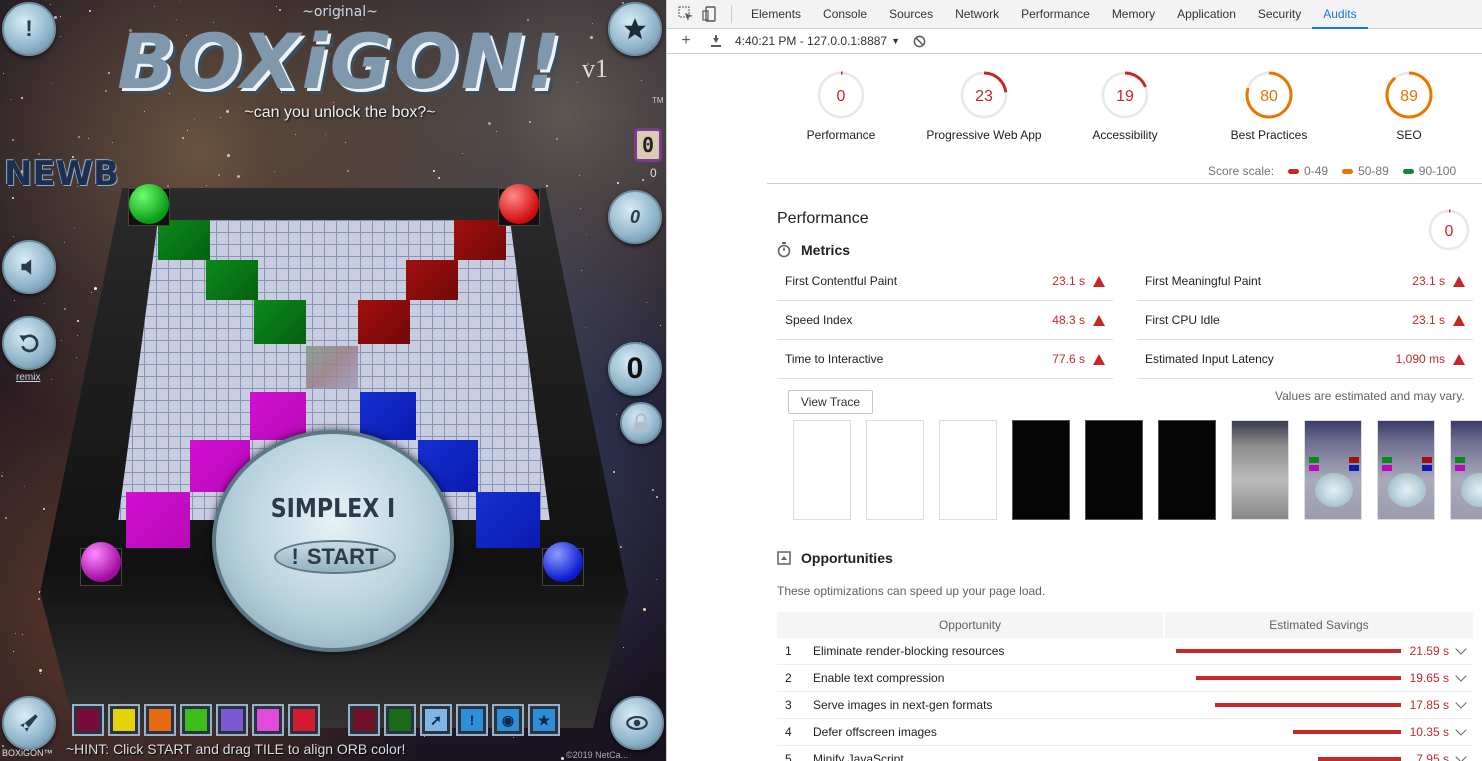 The width and height of the screenshot is (1482, 761). What do you see at coordinates (984, 135) in the screenshot?
I see `gauge-label: Progressive Web App` at bounding box center [984, 135].